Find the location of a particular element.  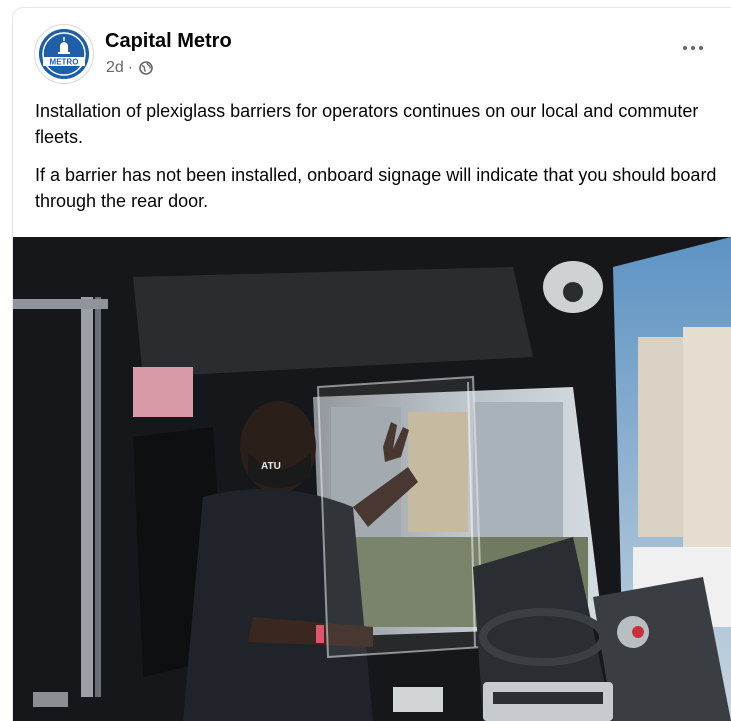

avatar-logo-text: METRO is located at coordinates (64, 62).